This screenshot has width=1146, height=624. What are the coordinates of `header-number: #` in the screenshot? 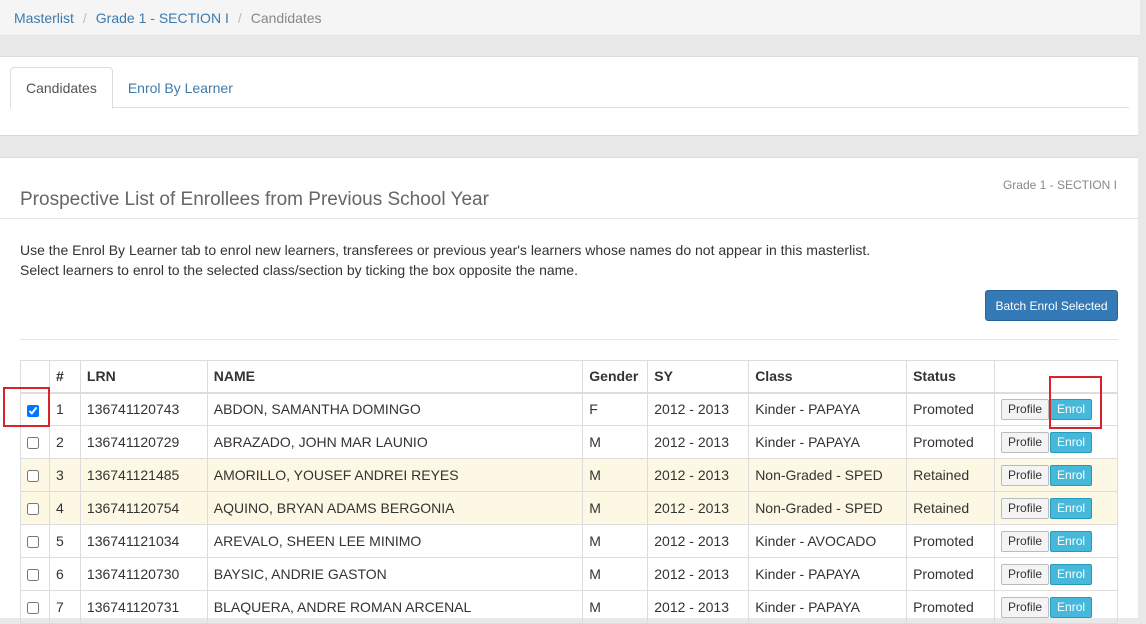 It's located at (64, 377).